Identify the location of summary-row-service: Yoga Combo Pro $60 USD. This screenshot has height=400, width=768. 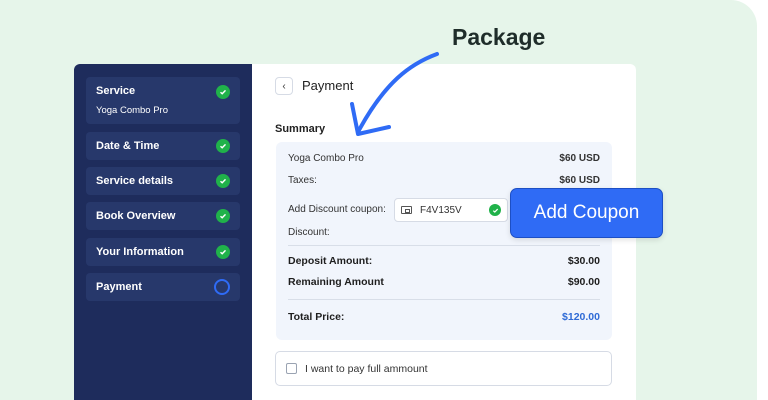
(444, 158).